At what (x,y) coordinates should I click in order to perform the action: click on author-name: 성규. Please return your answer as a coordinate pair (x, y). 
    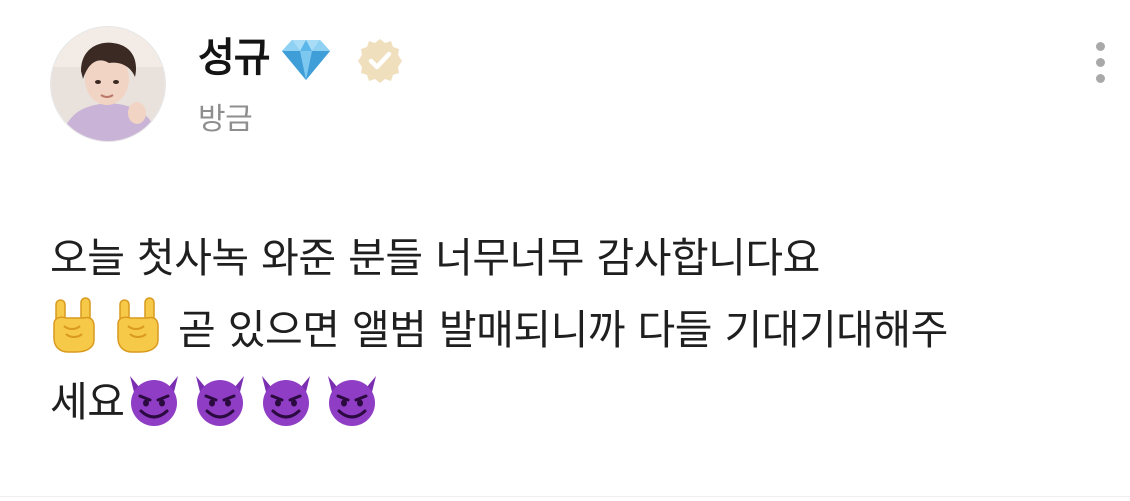
    Looking at the image, I should click on (234, 58).